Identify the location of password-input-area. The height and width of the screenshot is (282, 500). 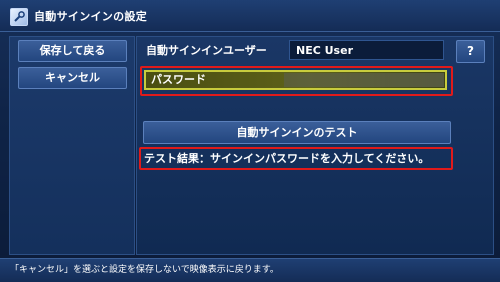
(364, 80).